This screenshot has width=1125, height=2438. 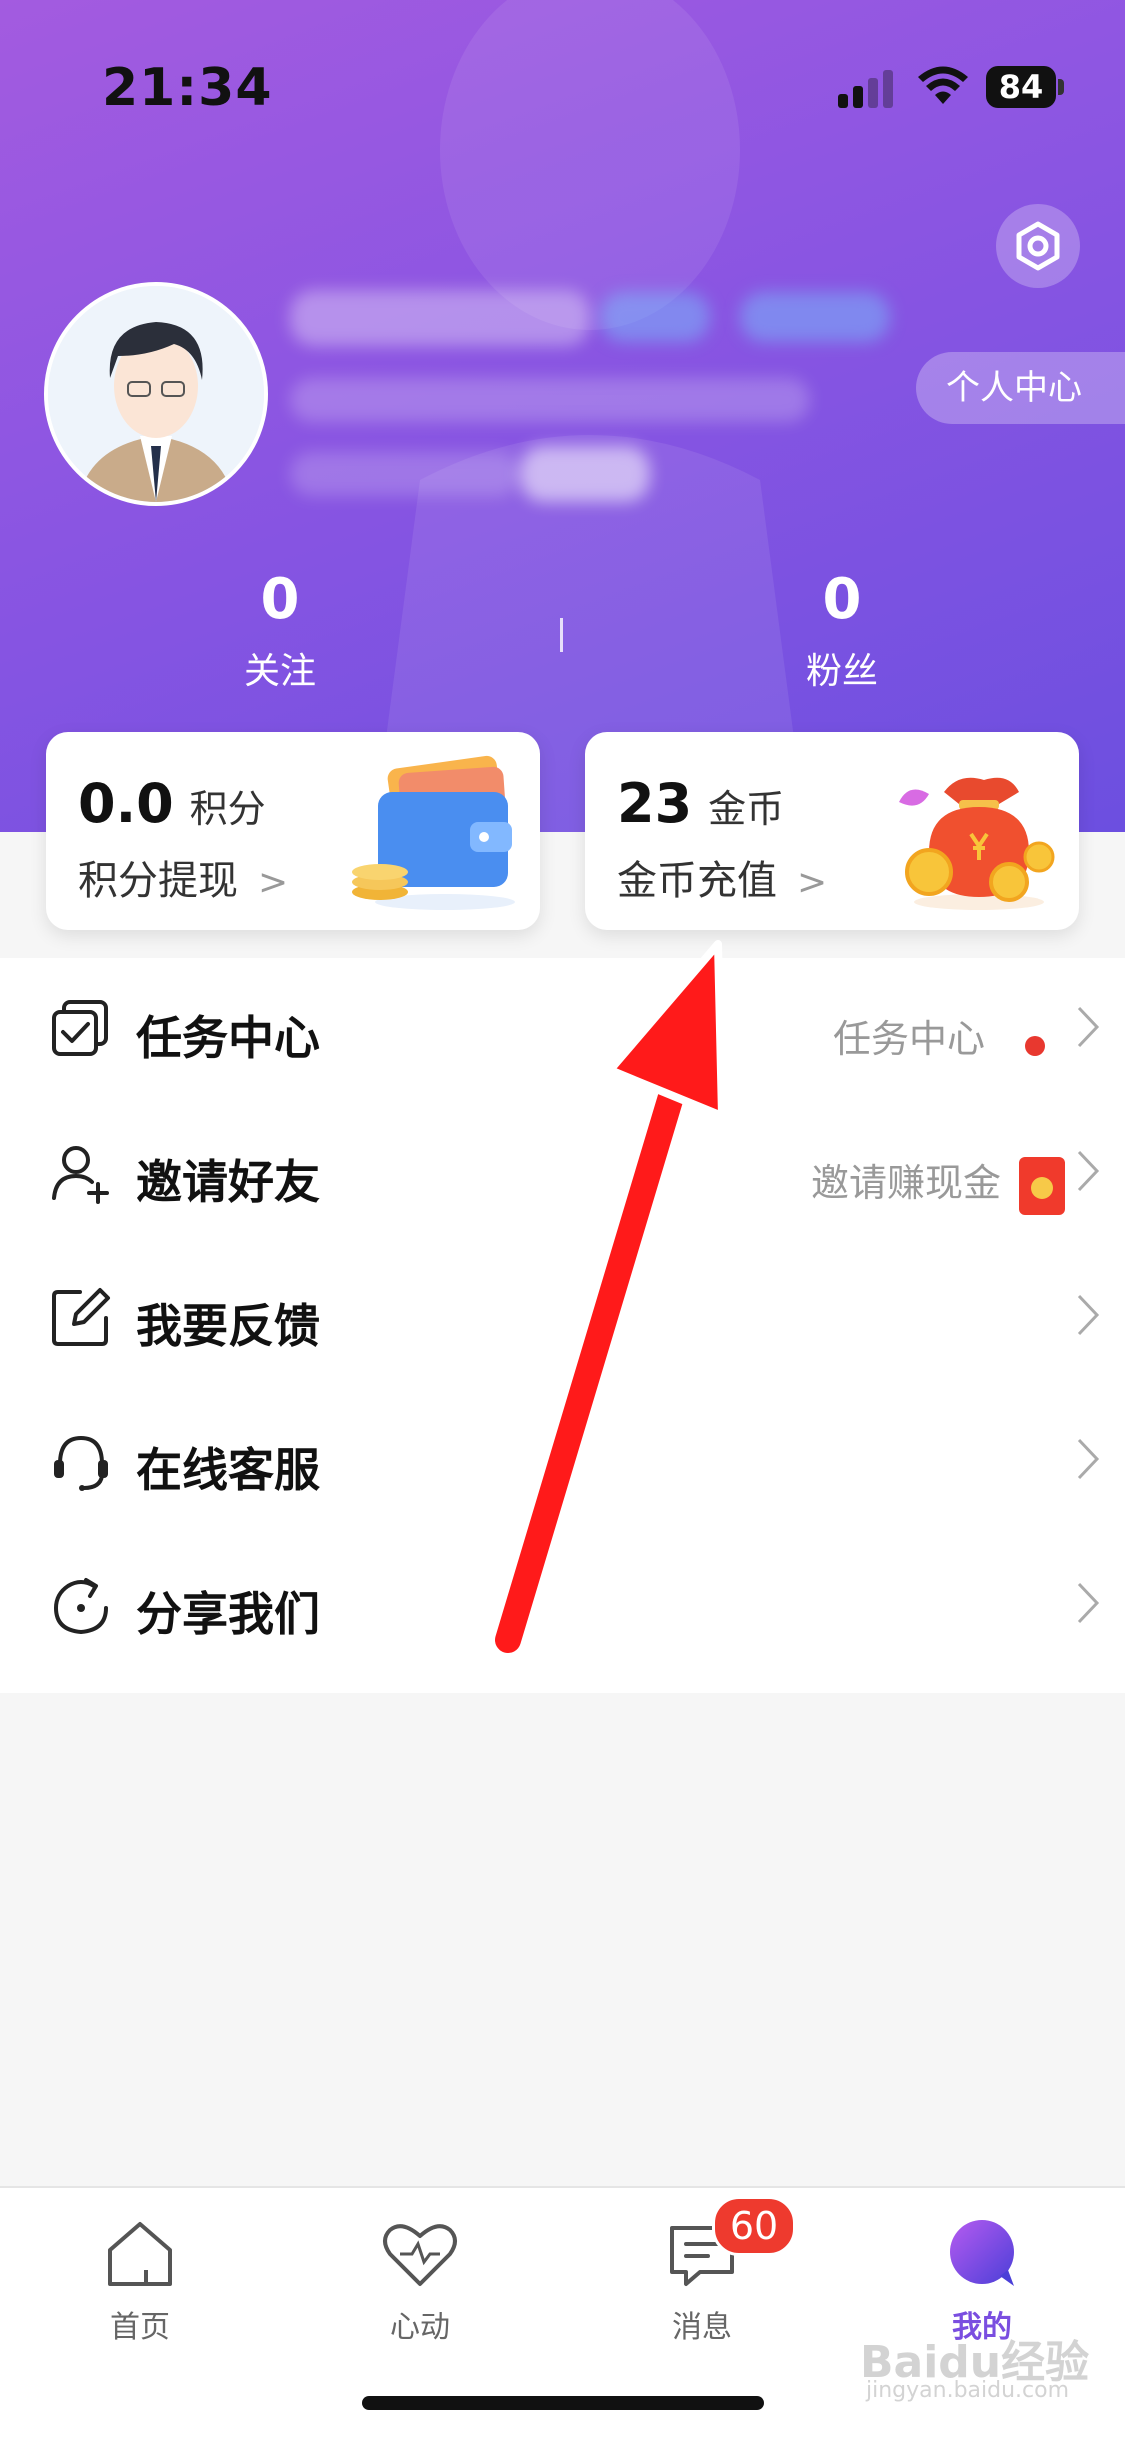 What do you see at coordinates (1020, 388) in the screenshot?
I see `personal-center-button: 个人中心` at bounding box center [1020, 388].